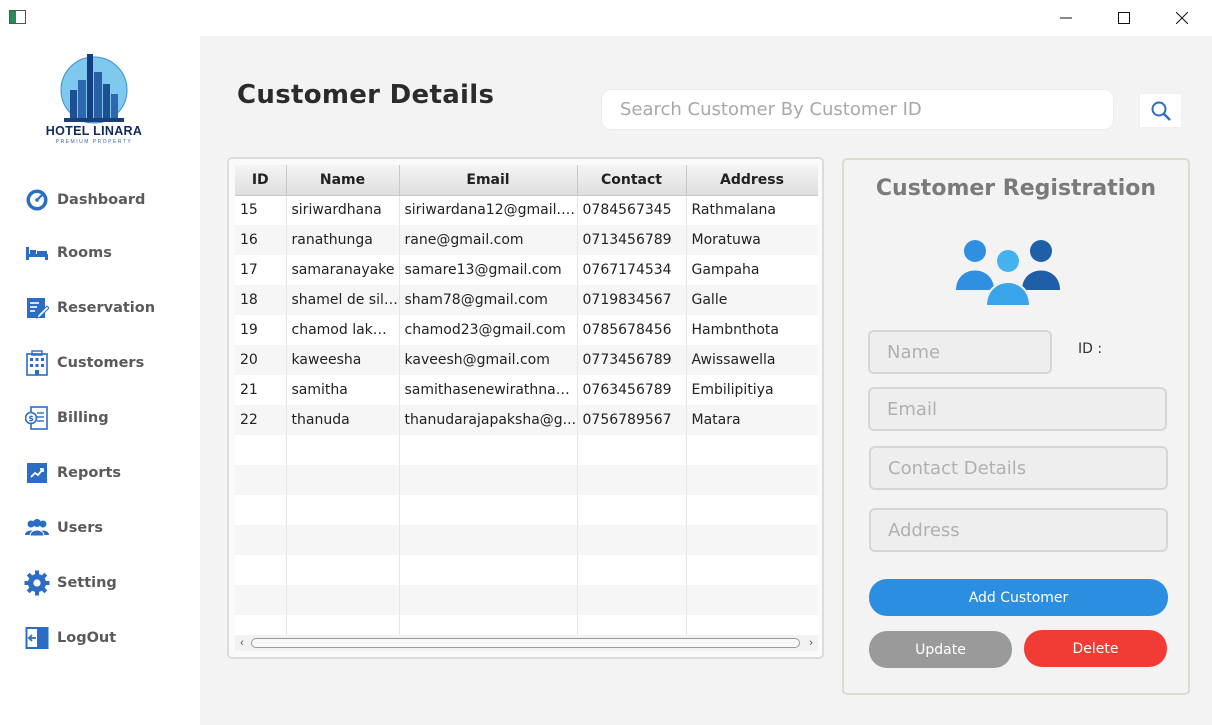 The height and width of the screenshot is (725, 1212). Describe the element at coordinates (752, 270) in the screenshot. I see `cell-address: Gampaha` at that location.